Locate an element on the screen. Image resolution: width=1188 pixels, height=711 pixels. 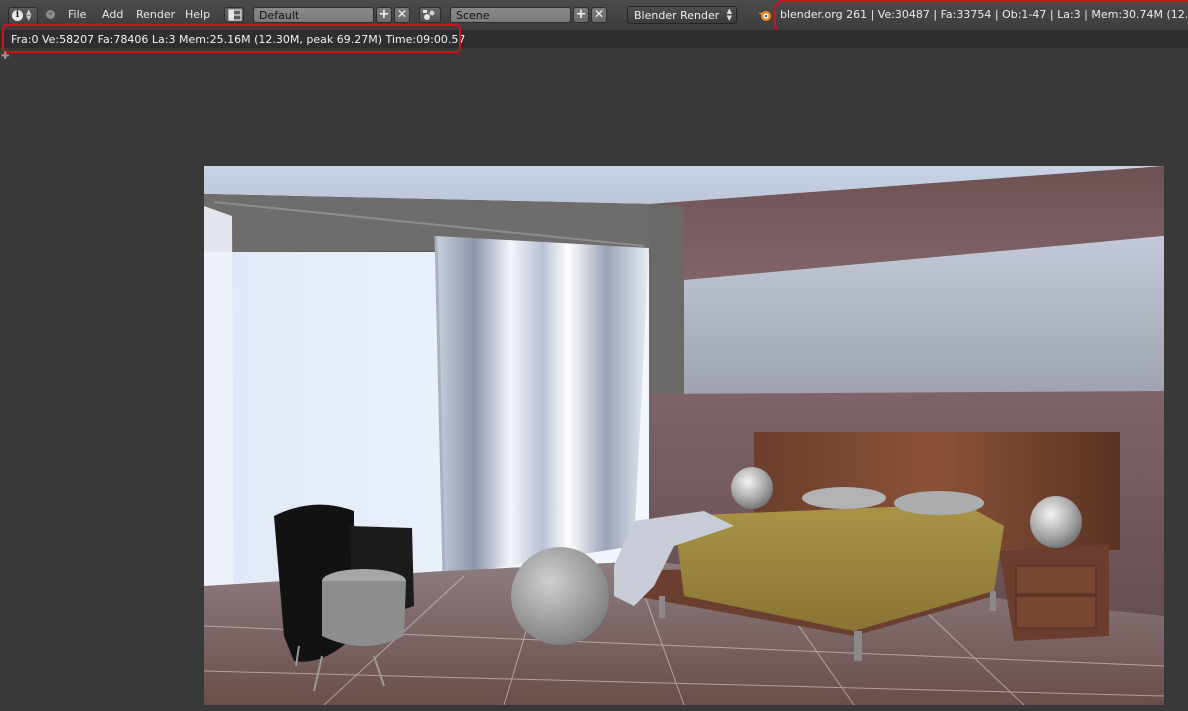
add-screen-button: + is located at coordinates (384, 15).